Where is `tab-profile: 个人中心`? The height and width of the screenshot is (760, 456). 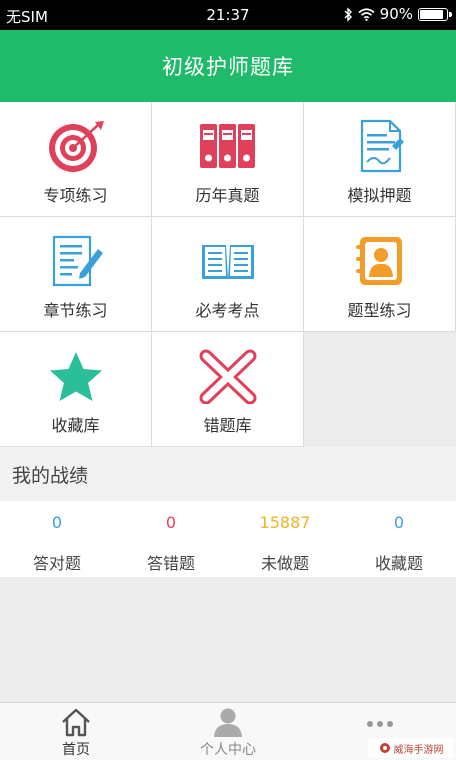 tab-profile: 个人中心 is located at coordinates (228, 731).